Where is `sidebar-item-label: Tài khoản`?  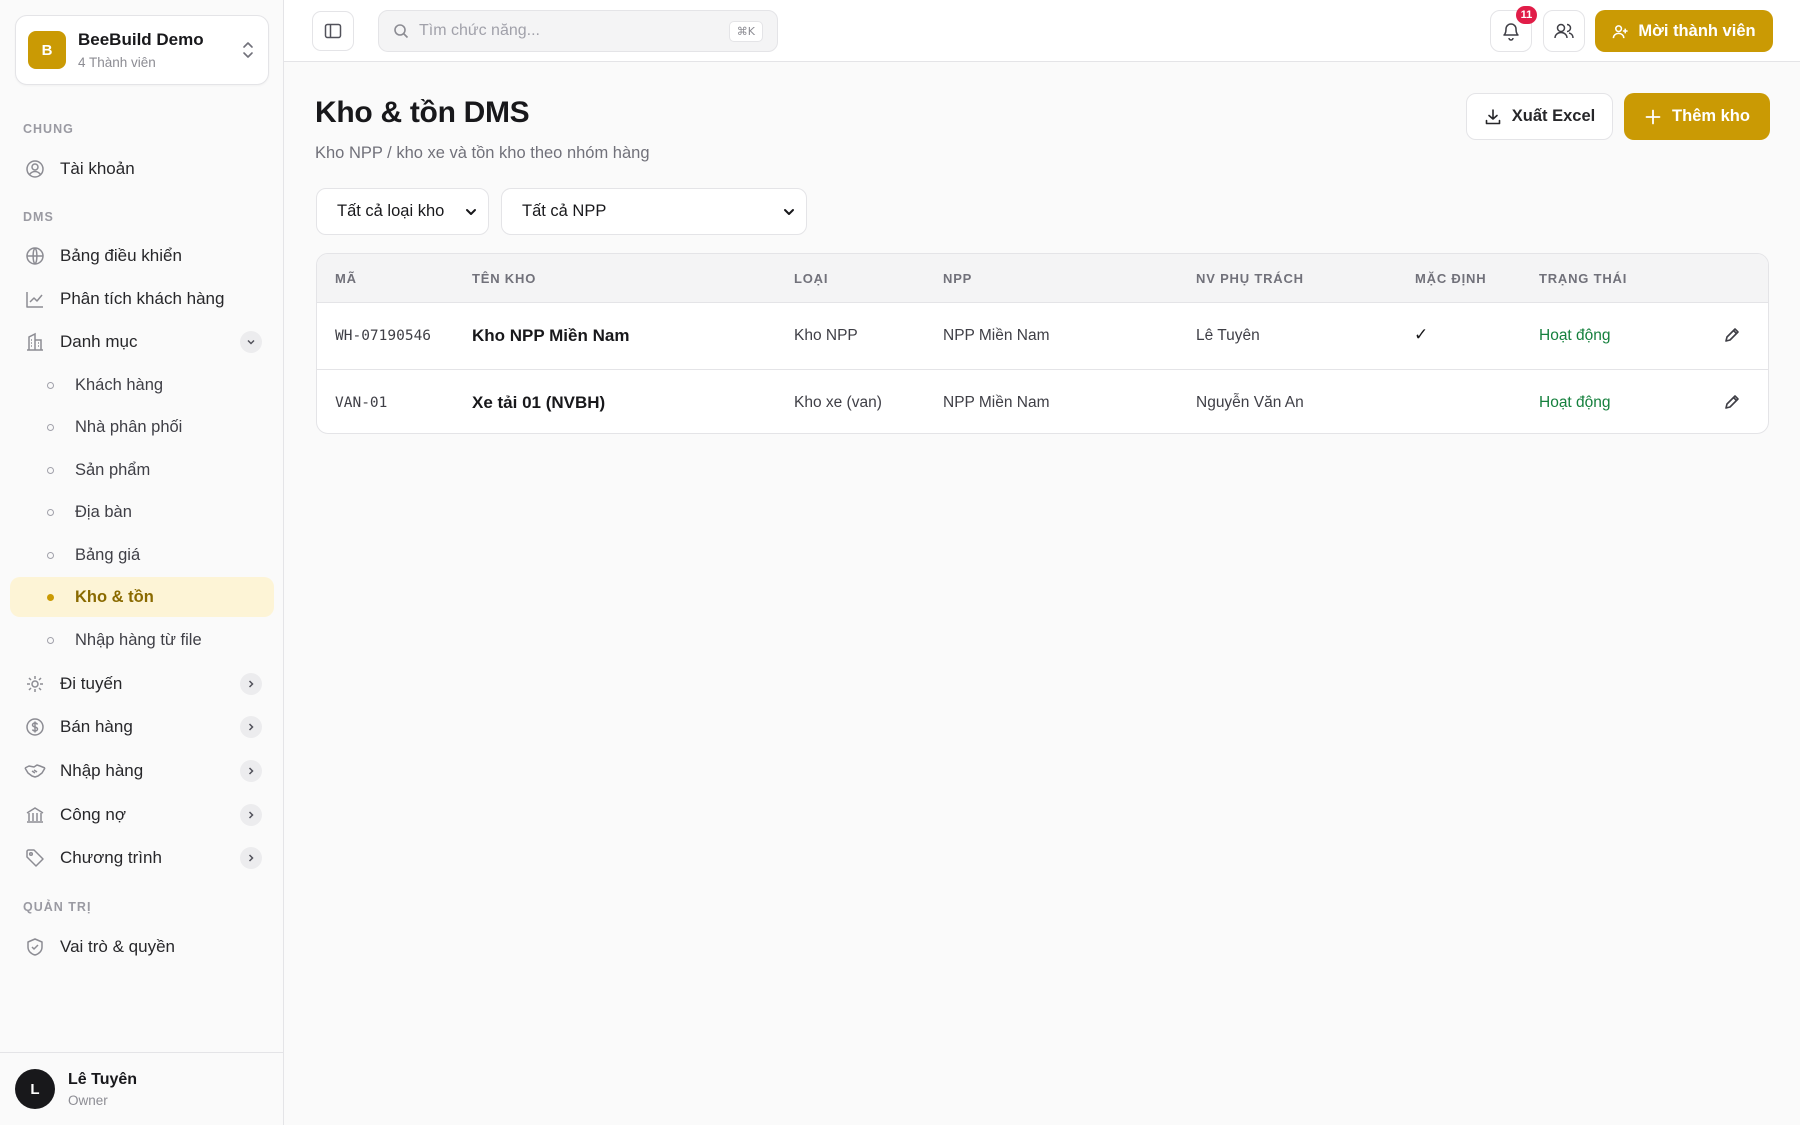 sidebar-item-label: Tài khoản is located at coordinates (97, 168).